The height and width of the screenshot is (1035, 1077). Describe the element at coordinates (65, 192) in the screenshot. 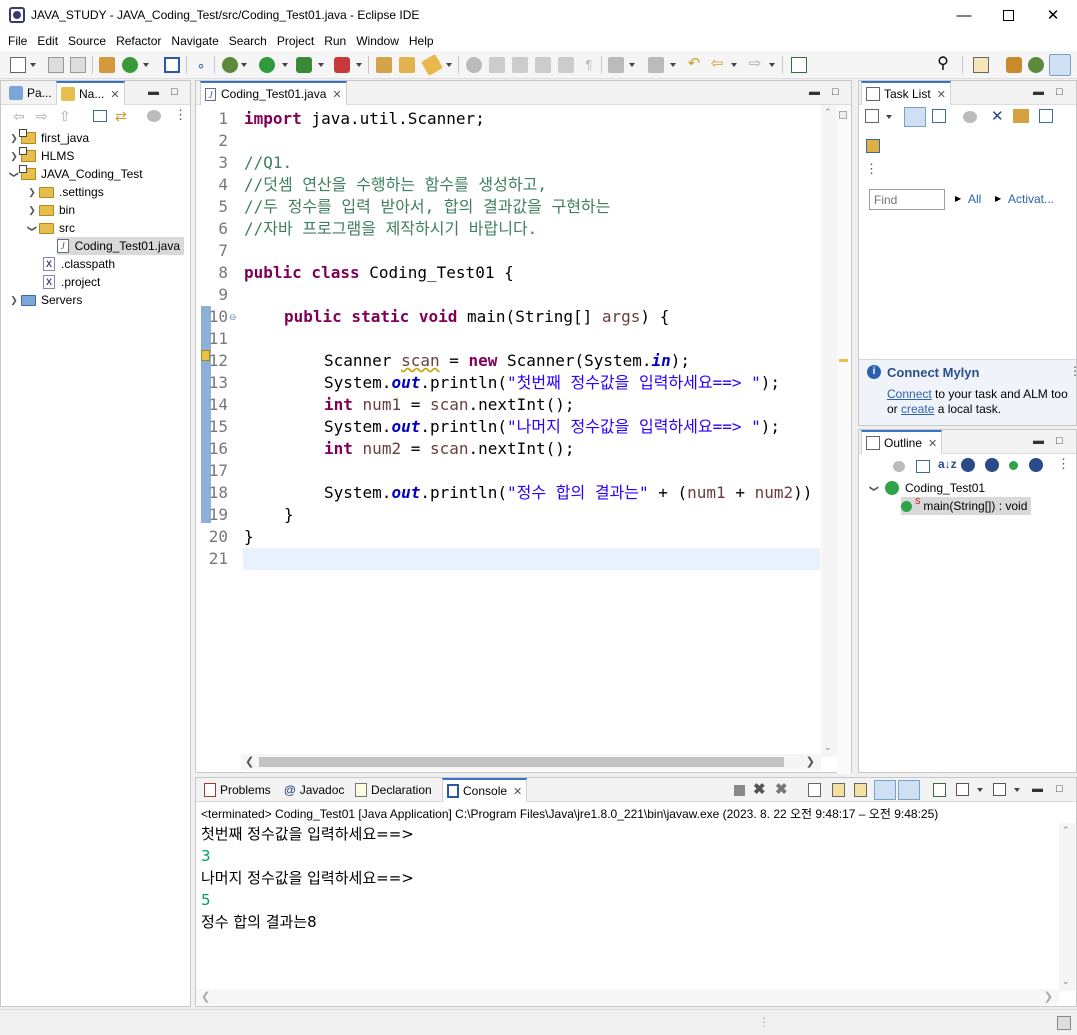

I see `tree-item-settings: ❯ .settings` at that location.